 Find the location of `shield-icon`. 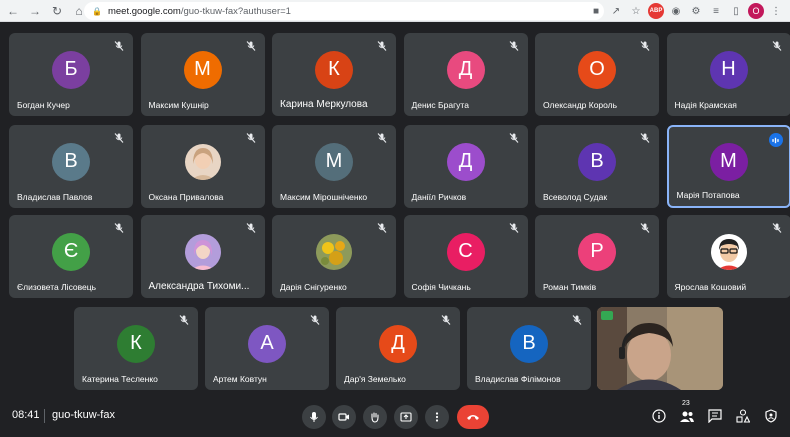

shield-icon is located at coordinates (771, 416).